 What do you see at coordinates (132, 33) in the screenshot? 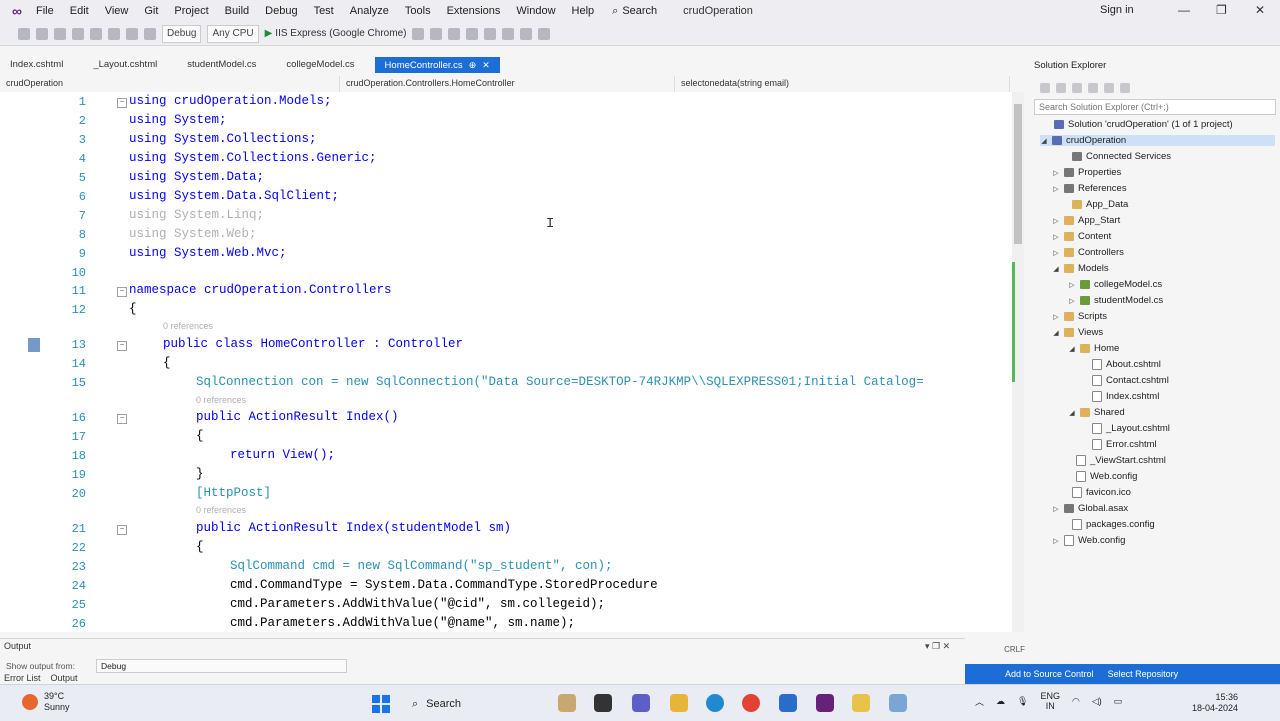
I see `undo-icon` at bounding box center [132, 33].